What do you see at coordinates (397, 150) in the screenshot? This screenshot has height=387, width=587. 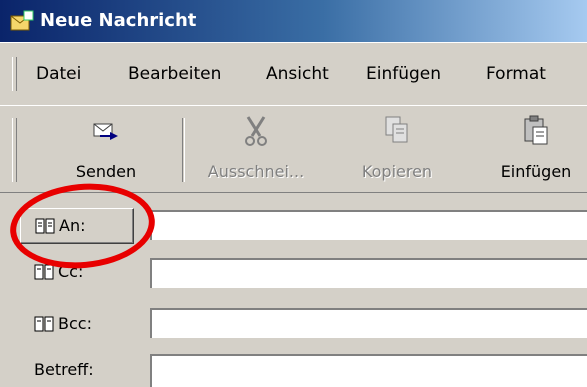 I see `copy-button: Kopieren` at bounding box center [397, 150].